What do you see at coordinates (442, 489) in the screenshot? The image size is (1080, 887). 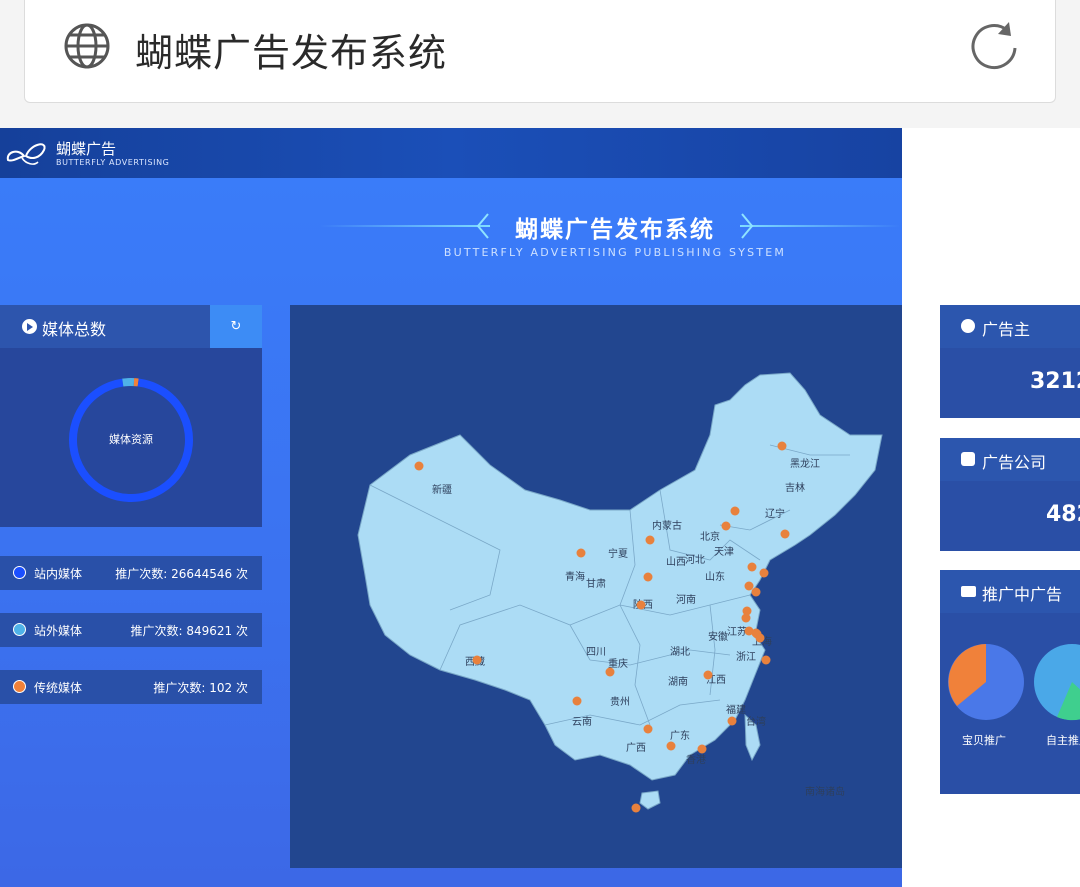 I see `map-region-label: 新疆` at bounding box center [442, 489].